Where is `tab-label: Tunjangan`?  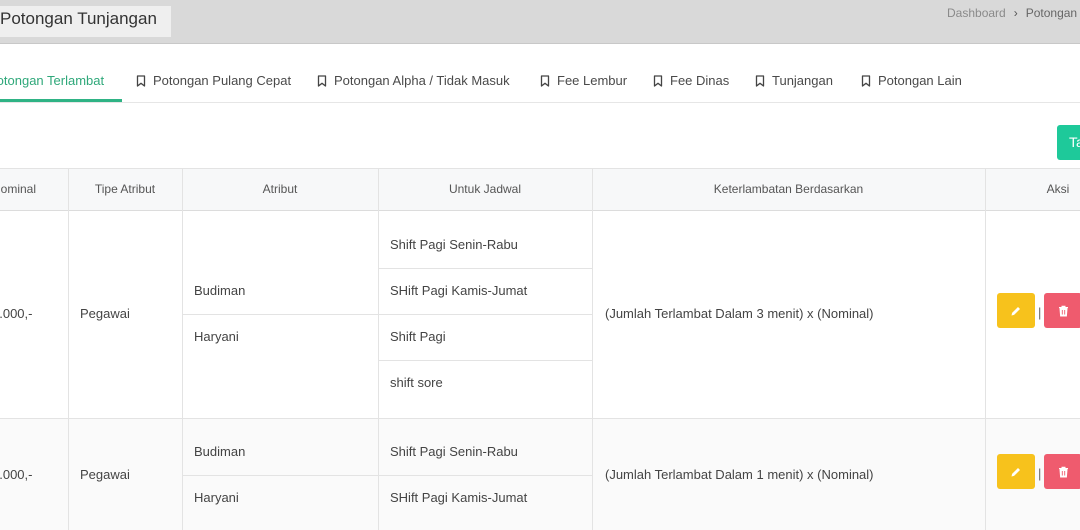 tab-label: Tunjangan is located at coordinates (802, 80).